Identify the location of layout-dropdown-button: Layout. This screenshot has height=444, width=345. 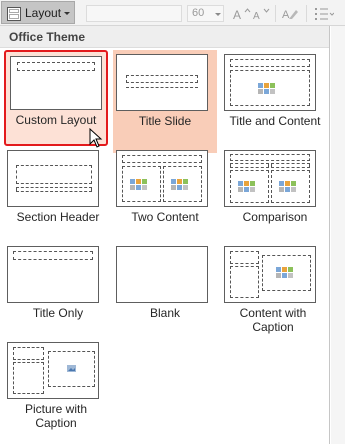
(38, 12).